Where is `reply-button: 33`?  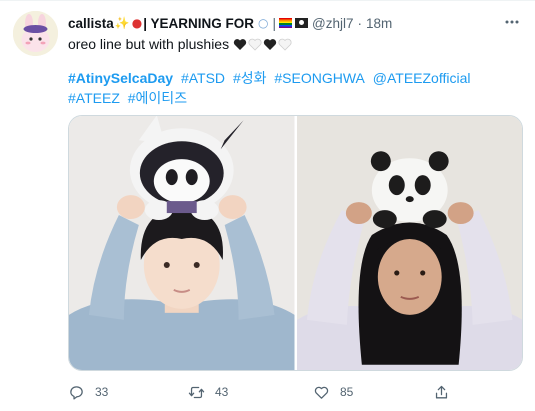 reply-button: 33 is located at coordinates (88, 392).